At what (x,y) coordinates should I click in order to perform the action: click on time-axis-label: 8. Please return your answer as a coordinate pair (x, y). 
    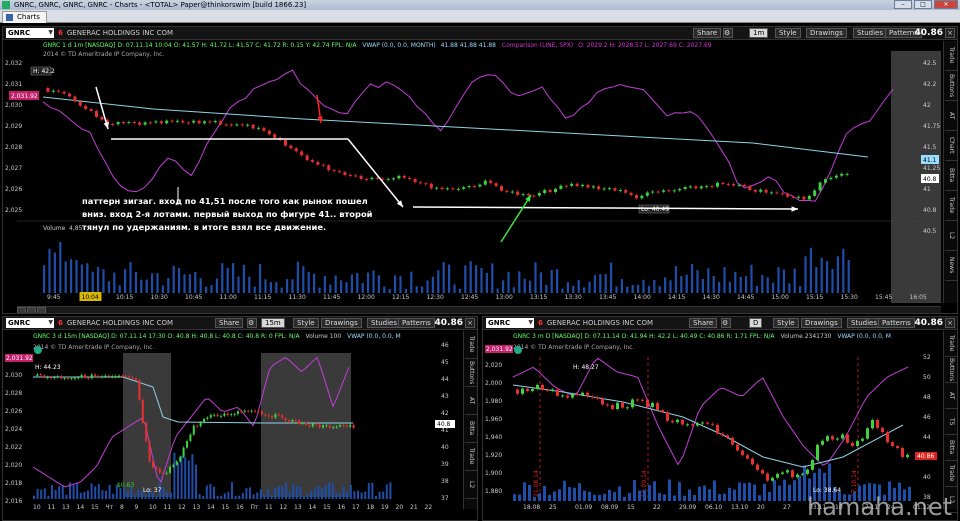
    Looking at the image, I should click on (122, 507).